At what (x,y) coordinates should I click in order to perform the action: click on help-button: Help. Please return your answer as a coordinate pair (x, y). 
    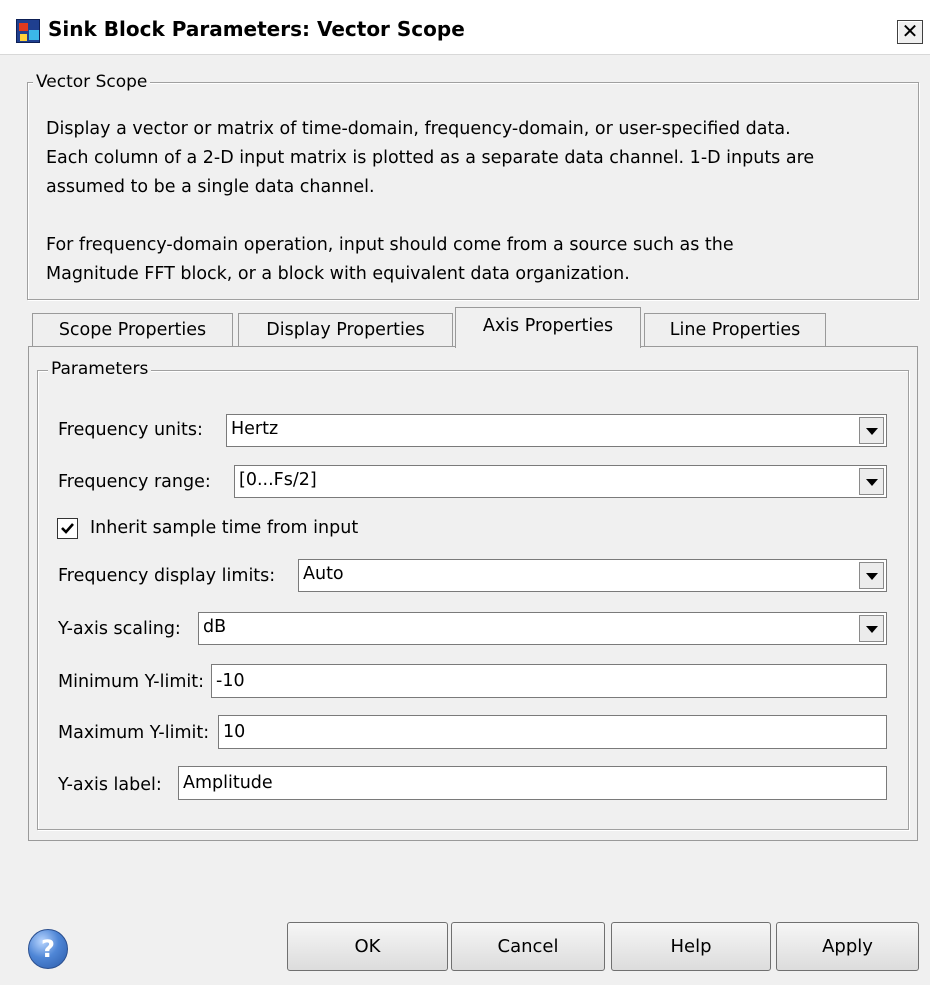
    Looking at the image, I should click on (691, 946).